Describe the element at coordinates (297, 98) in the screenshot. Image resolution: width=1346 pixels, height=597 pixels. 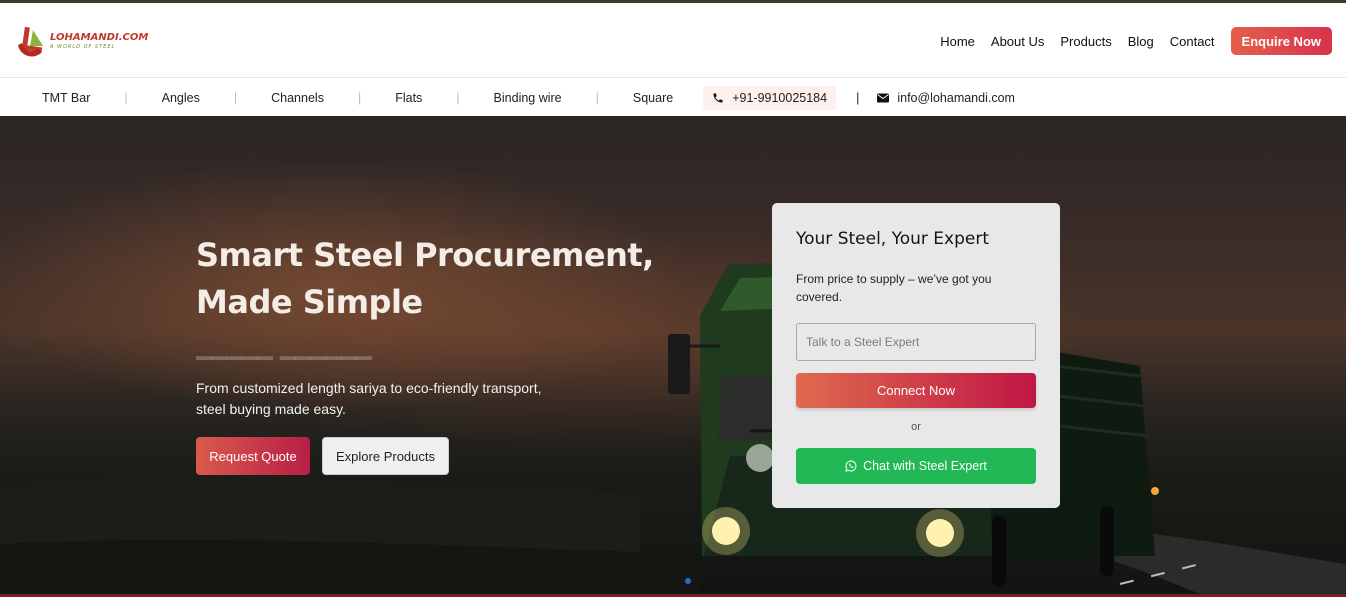
I see `category-channels: Channels` at that location.